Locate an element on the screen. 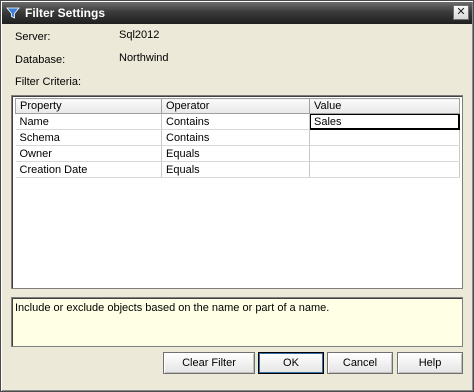 The width and height of the screenshot is (474, 392). value-cell-editing: Sales is located at coordinates (384, 121).